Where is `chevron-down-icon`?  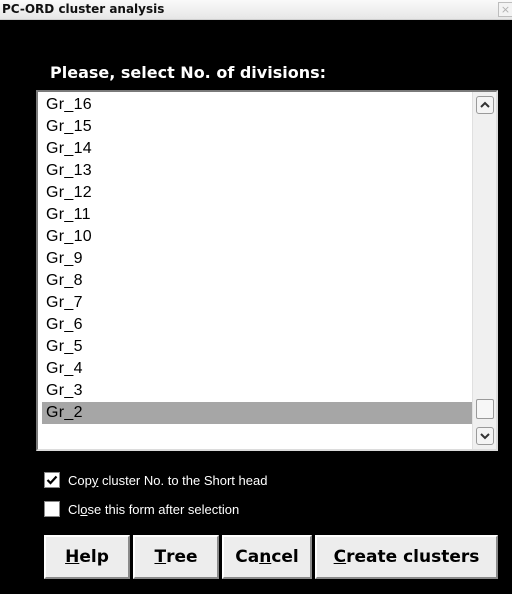
chevron-down-icon is located at coordinates (485, 436).